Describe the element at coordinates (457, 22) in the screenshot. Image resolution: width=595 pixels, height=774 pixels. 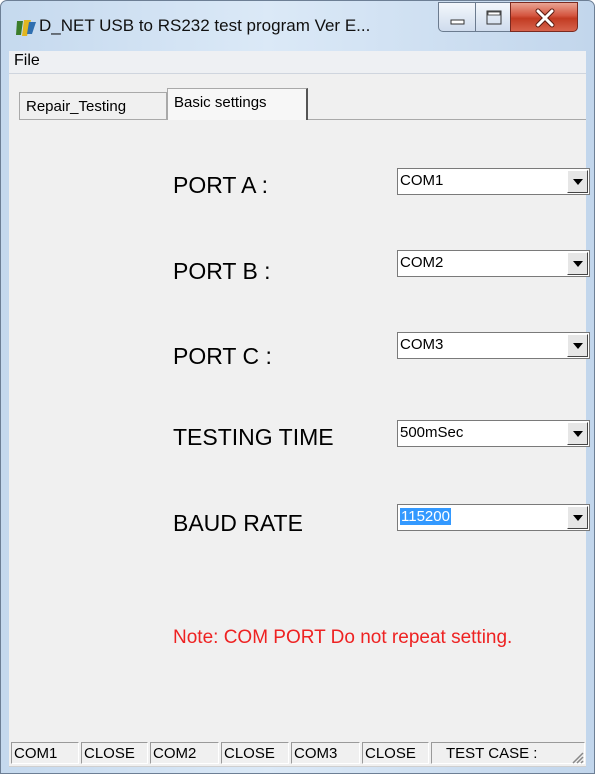
I see `minimize-icon` at that location.